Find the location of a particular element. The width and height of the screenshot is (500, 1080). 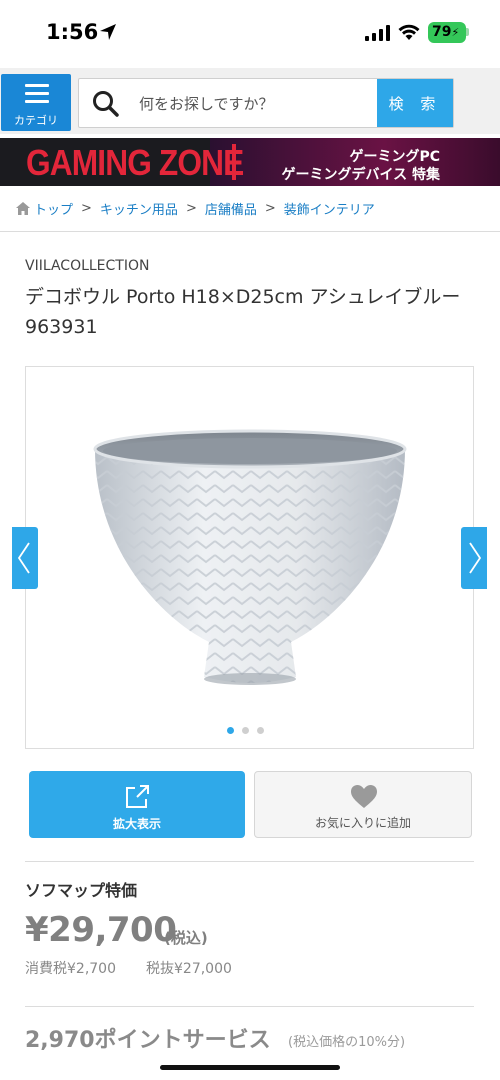

add-to-favorites-label: お気に入りに追加 is located at coordinates (362, 823).